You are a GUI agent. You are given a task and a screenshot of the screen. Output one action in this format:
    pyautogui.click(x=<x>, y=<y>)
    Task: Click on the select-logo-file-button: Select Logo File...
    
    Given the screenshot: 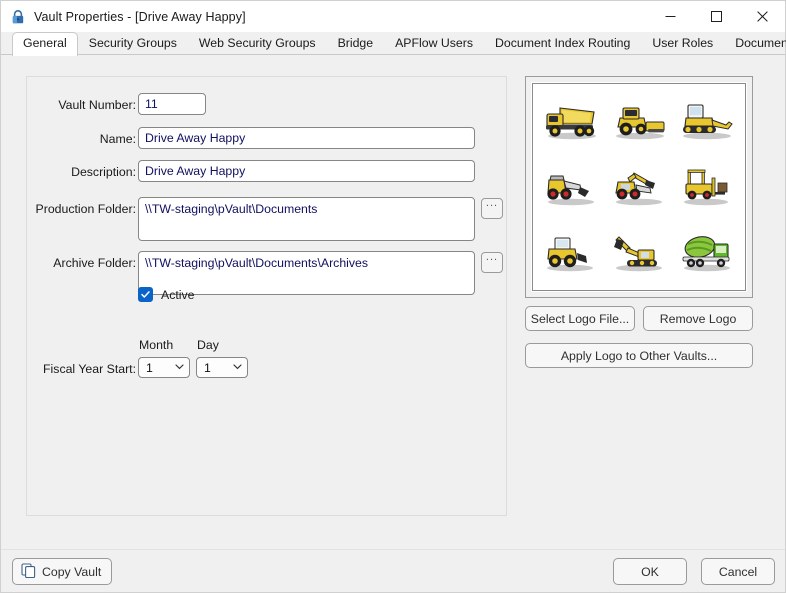 What is the action you would take?
    pyautogui.click(x=580, y=318)
    